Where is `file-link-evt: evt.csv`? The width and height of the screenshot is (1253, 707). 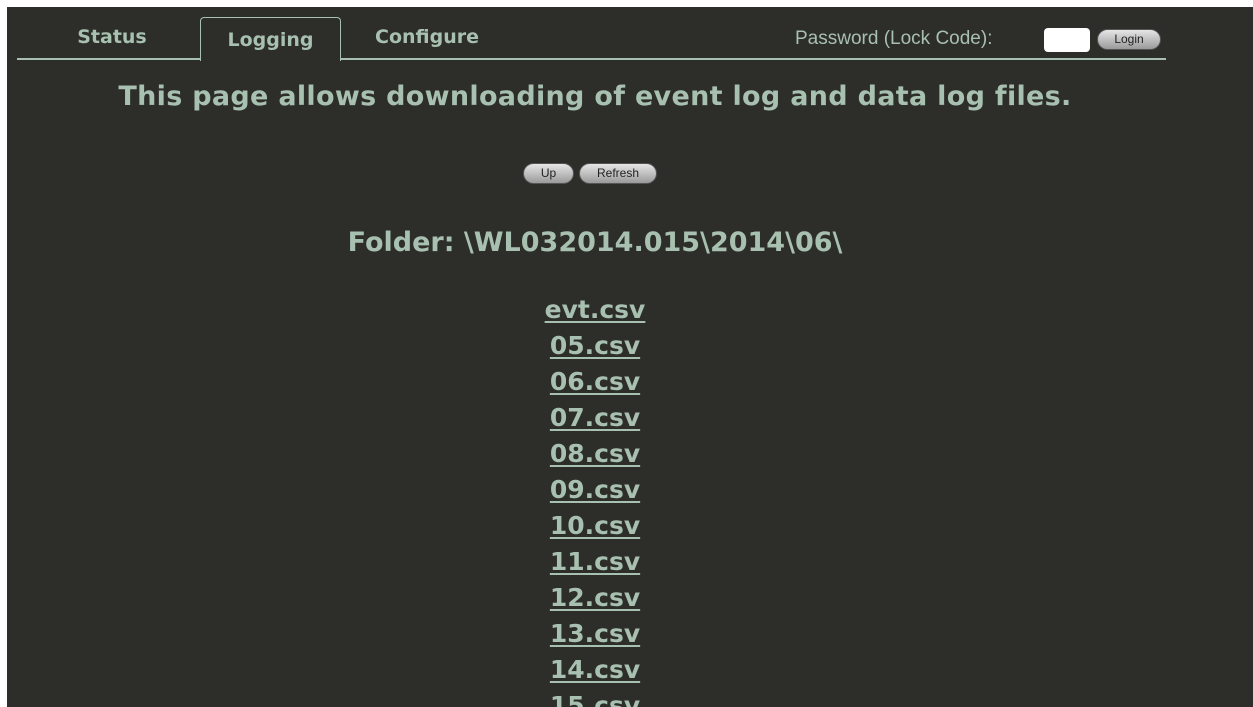 file-link-evt: evt.csv is located at coordinates (595, 309).